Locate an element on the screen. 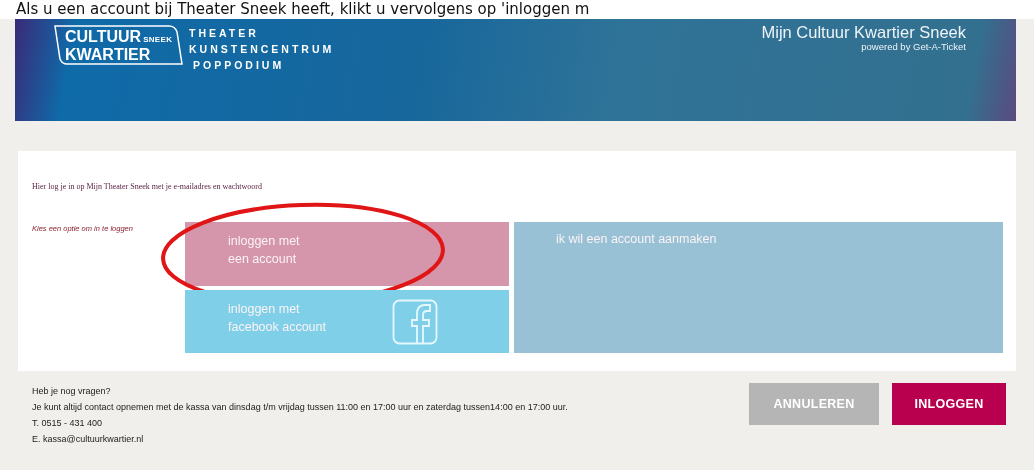 The width and height of the screenshot is (1034, 470). create-account-button: ik wil een account aanmaken is located at coordinates (758, 287).